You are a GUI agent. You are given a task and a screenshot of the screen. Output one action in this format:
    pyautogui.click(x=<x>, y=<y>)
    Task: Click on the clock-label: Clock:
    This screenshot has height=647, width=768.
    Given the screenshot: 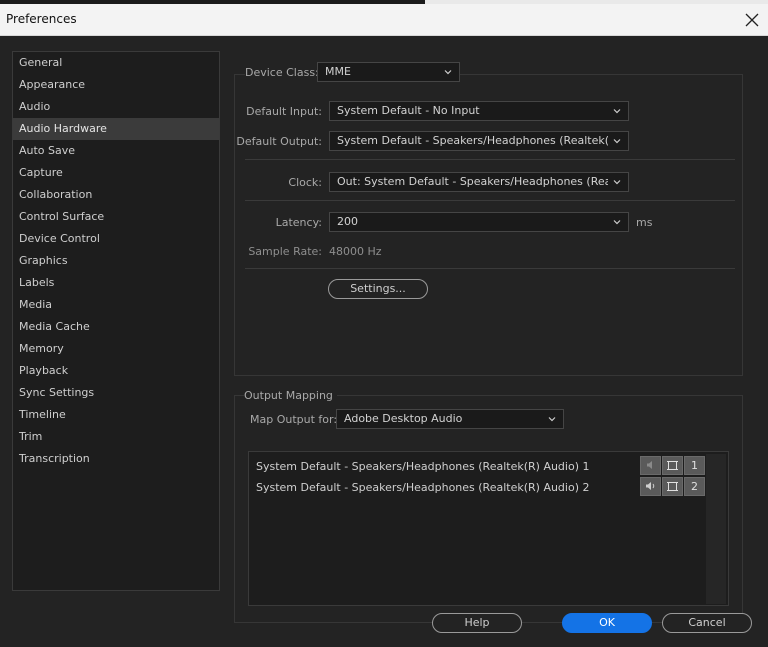 What is the action you would take?
    pyautogui.click(x=305, y=182)
    